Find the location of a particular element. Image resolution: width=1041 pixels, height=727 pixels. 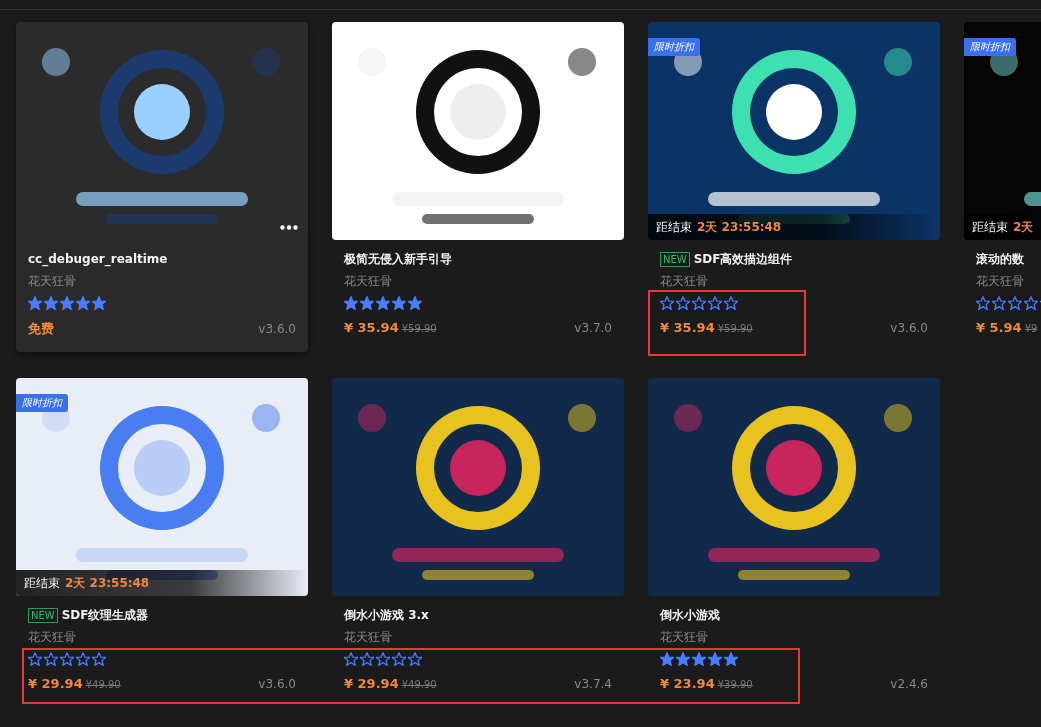

product-title: 极简无侵入新手引导 is located at coordinates (398, 259).